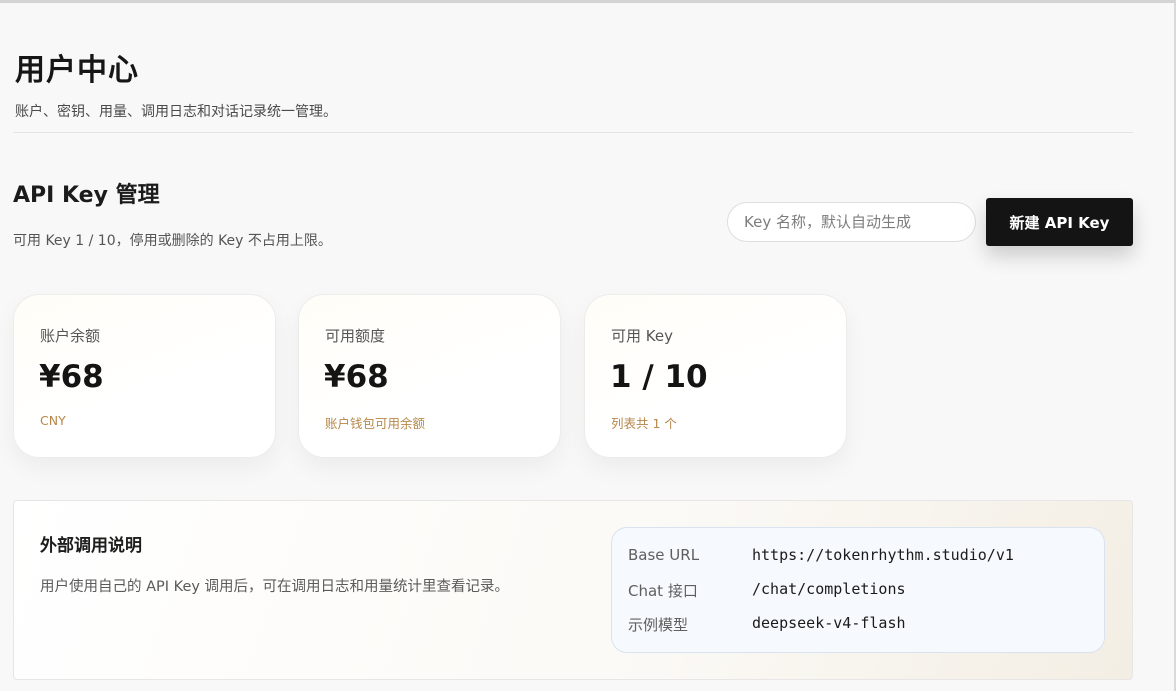 The height and width of the screenshot is (691, 1176). I want to click on endpoint-value: /chat/completions, so click(829, 589).